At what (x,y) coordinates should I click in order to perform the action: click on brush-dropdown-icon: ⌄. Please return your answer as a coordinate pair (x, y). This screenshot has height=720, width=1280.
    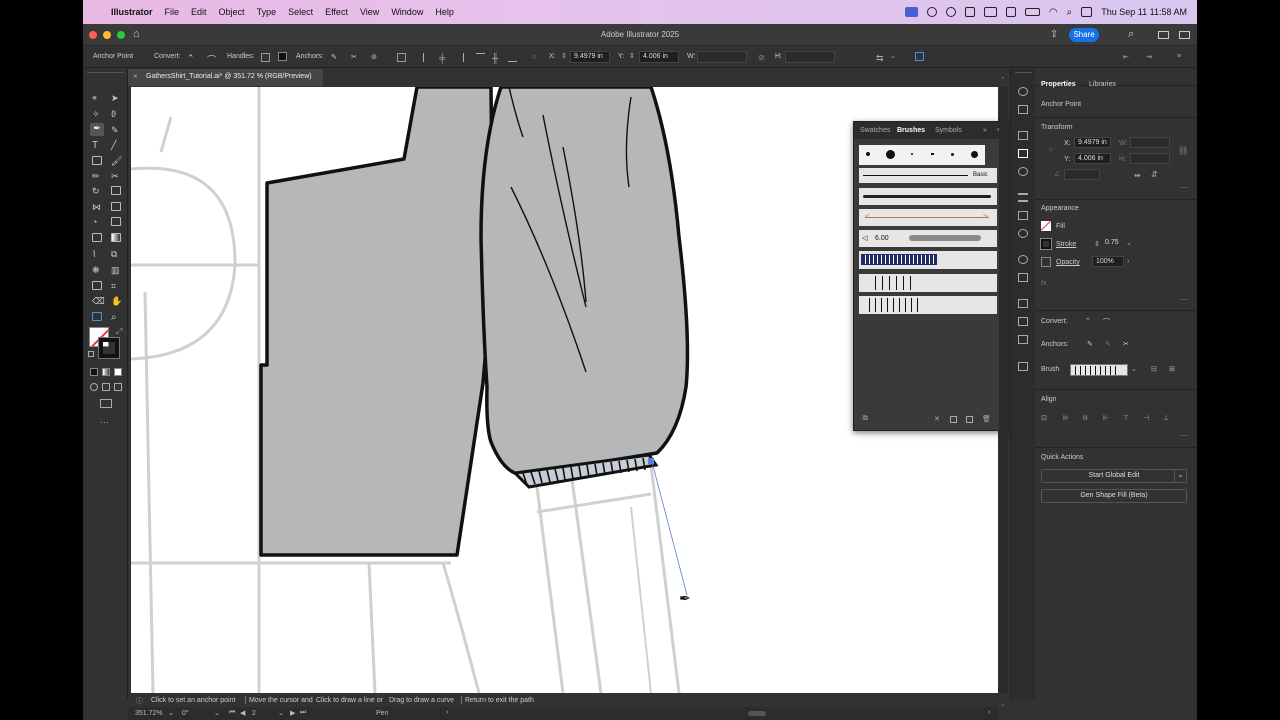
    Looking at the image, I should click on (1134, 369).